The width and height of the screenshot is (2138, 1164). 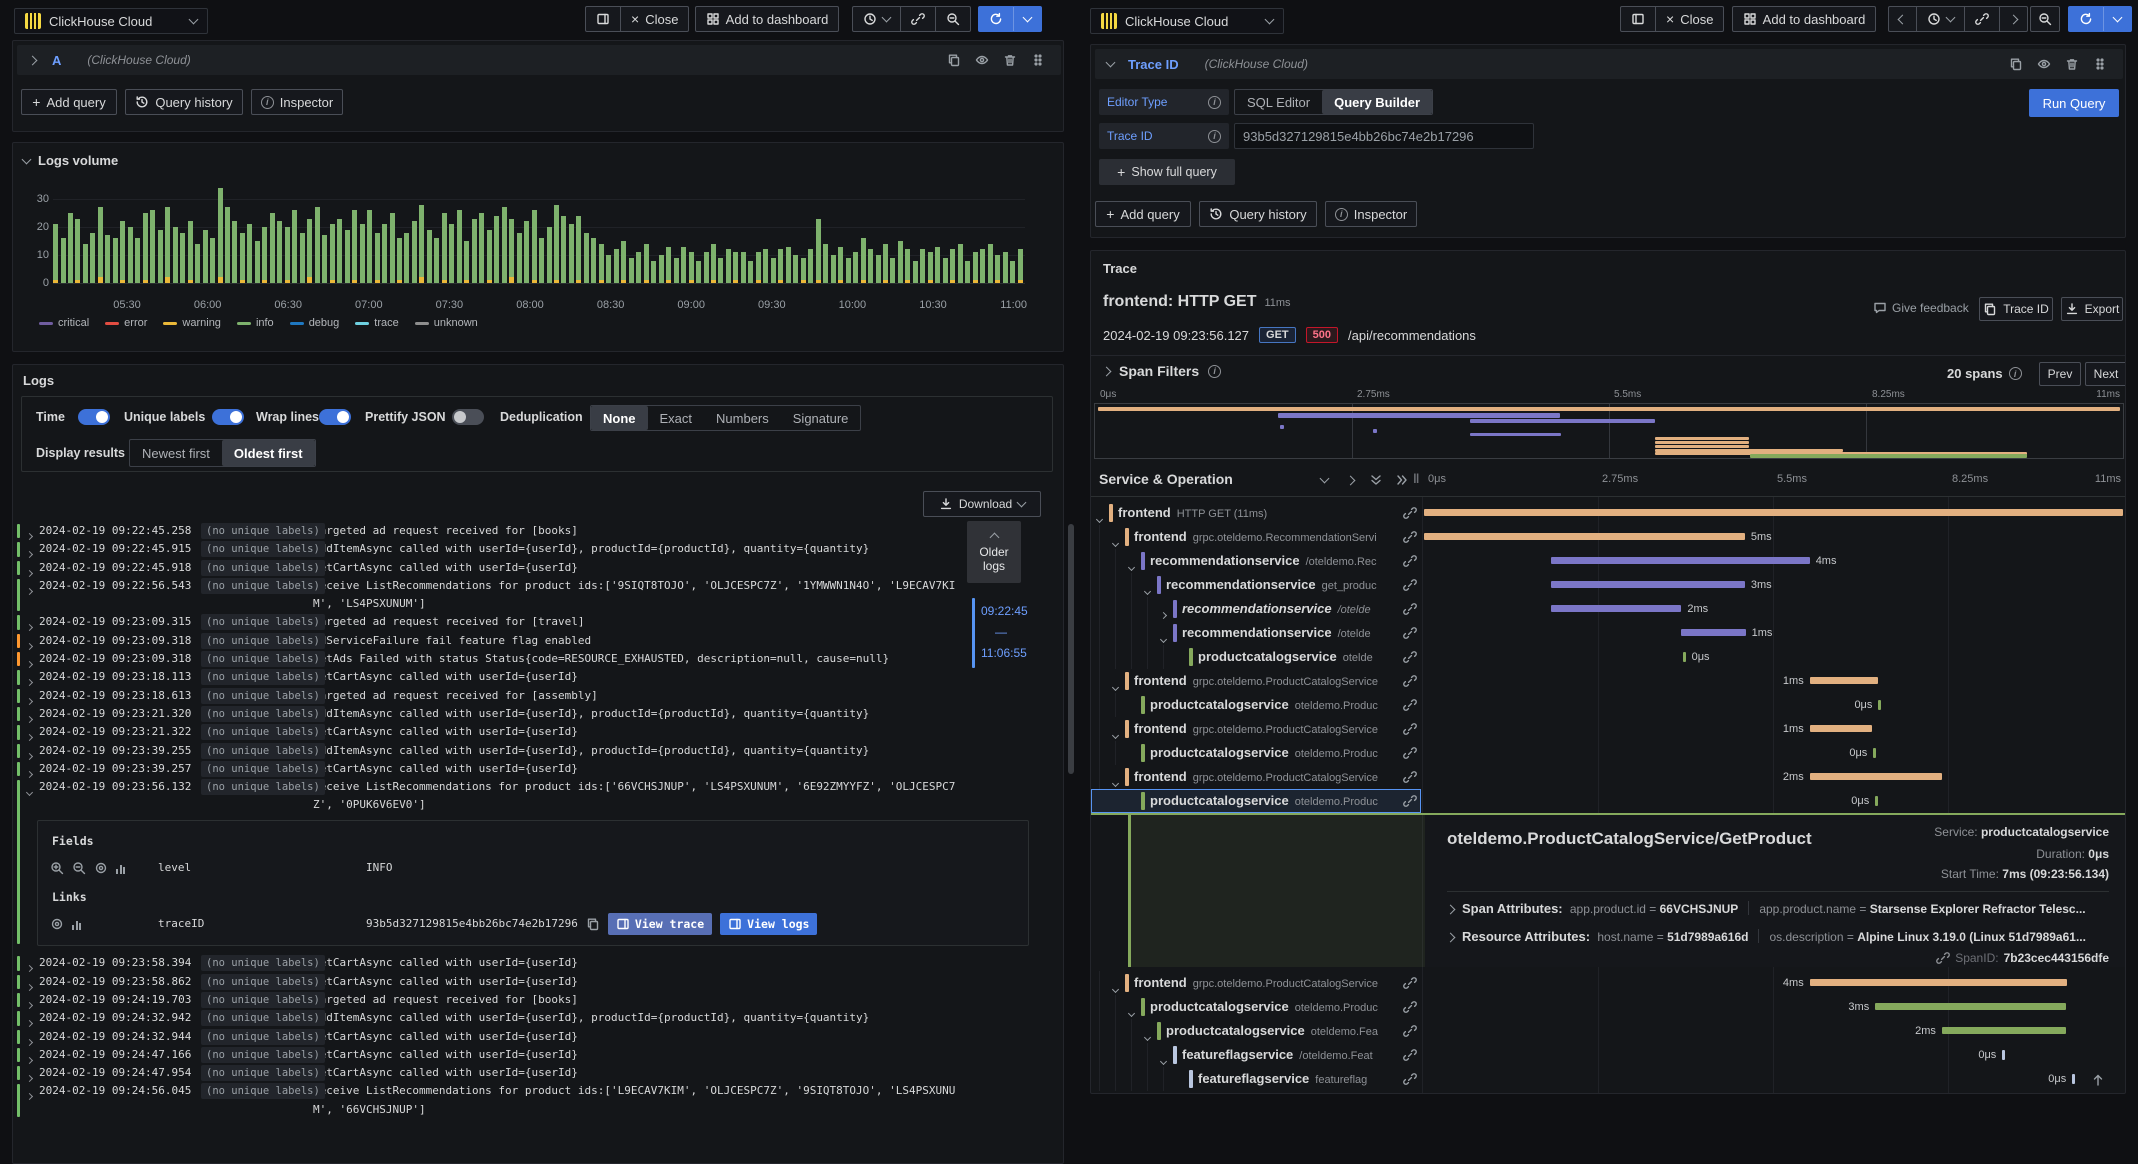 What do you see at coordinates (1071, 649) in the screenshot?
I see `scrollbar-thumb` at bounding box center [1071, 649].